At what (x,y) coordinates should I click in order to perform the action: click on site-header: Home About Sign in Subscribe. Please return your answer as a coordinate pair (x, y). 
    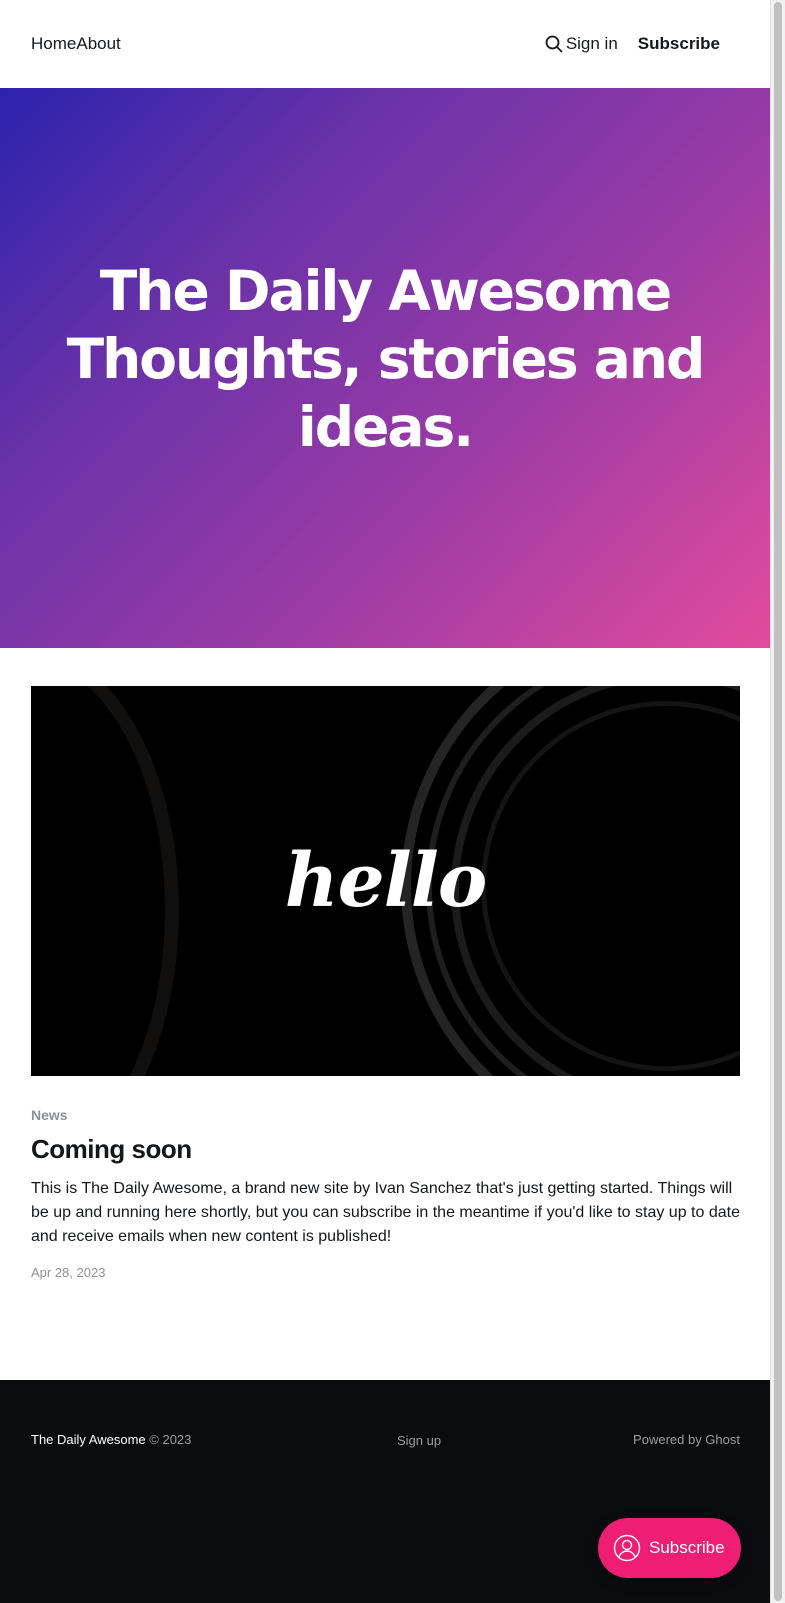
    Looking at the image, I should click on (385, 44).